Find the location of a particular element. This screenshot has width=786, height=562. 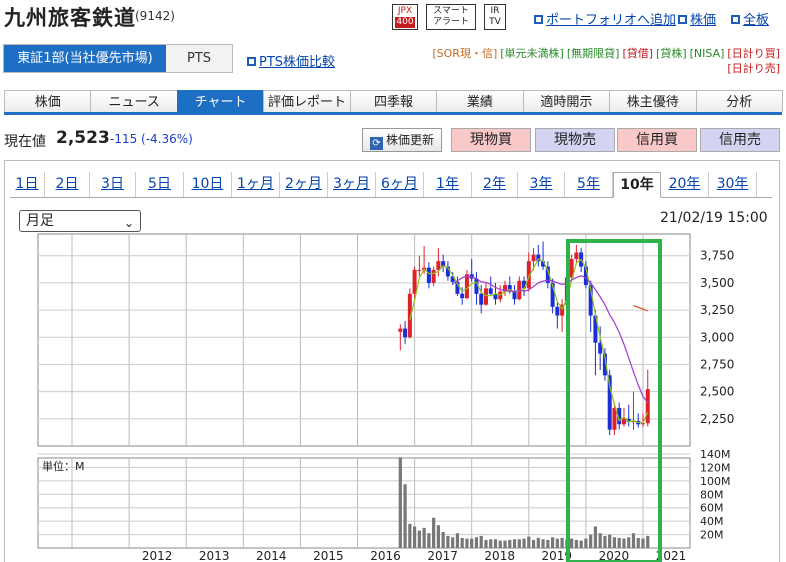

period-tab-10: 2年 is located at coordinates (495, 184).